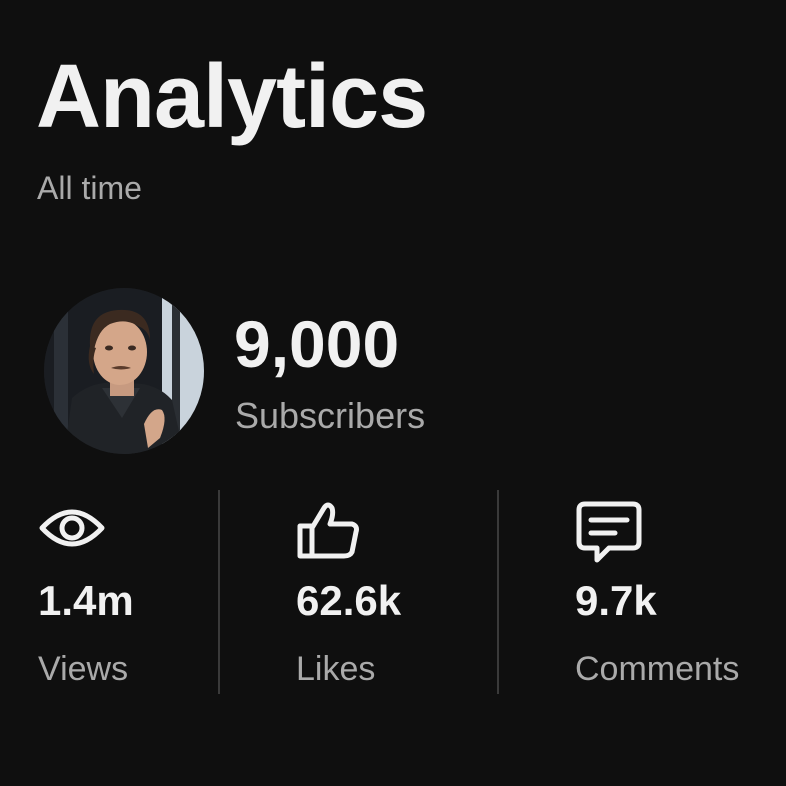 This screenshot has width=786, height=786. Describe the element at coordinates (86, 600) in the screenshot. I see `views-value: 1.4m` at that location.